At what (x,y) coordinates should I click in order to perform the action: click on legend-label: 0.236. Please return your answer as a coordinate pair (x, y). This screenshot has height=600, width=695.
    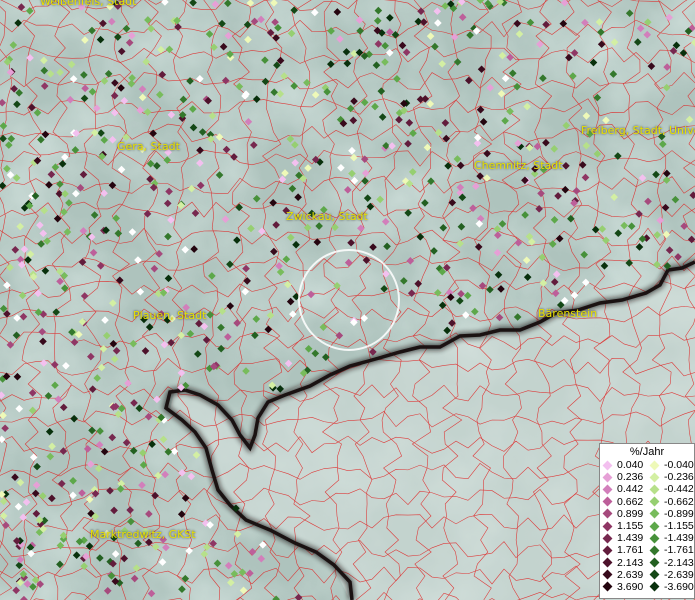
    Looking at the image, I should click on (630, 477).